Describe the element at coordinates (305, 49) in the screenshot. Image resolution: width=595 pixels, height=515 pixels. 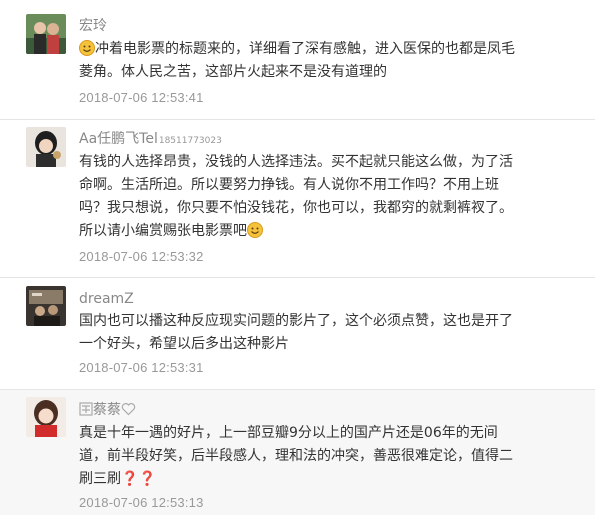
I see `comment-line: 冲着电影票的标题来的，详细看了深有感触，进入医保的也都是凤毛` at that location.